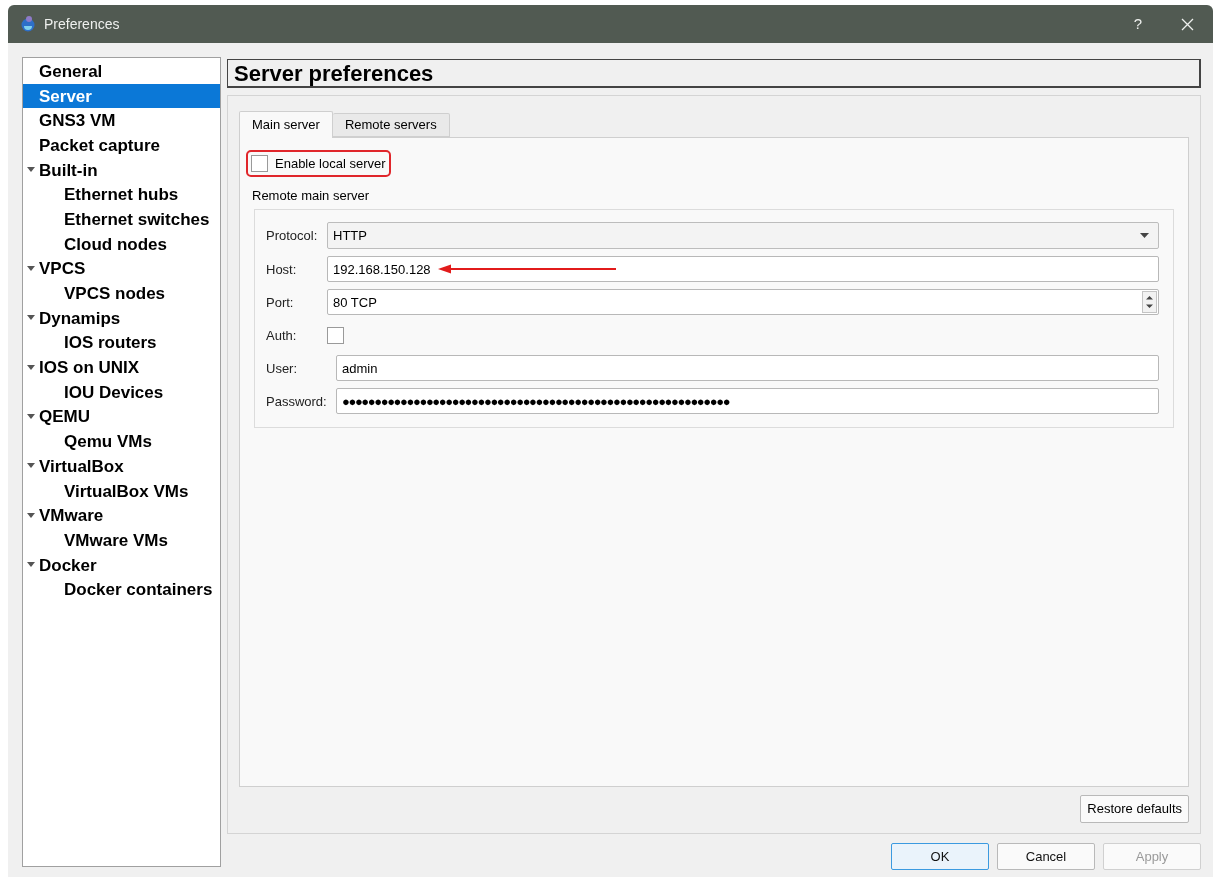 The image size is (1213, 877). What do you see at coordinates (297, 401) in the screenshot?
I see `field-label: Password:` at bounding box center [297, 401].